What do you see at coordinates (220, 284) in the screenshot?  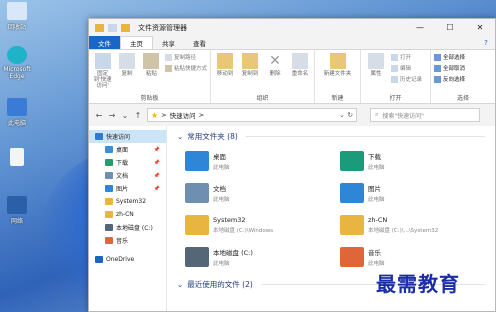 I see `recent-files-title: 最近使用的文件 (2)` at bounding box center [220, 284].